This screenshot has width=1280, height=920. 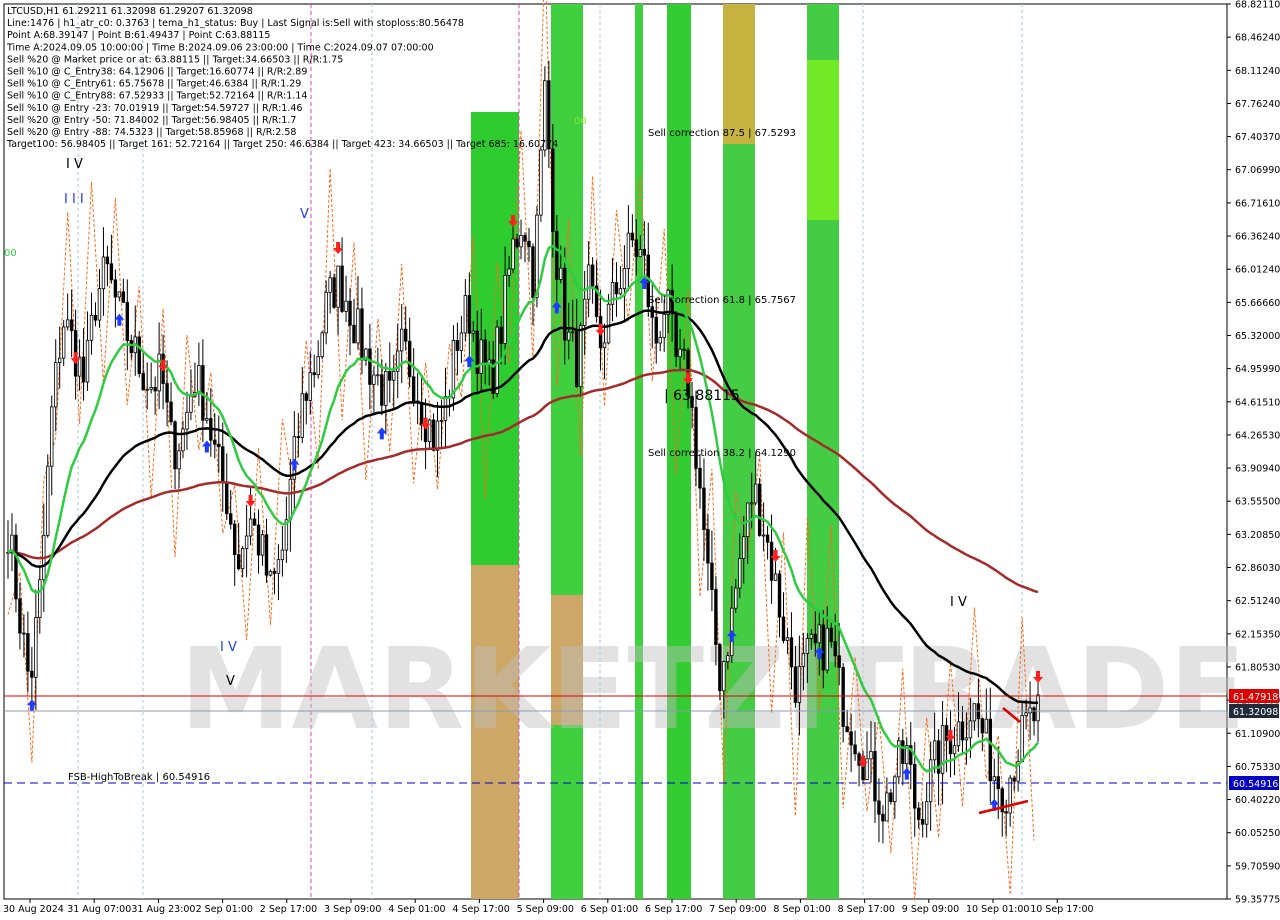 What do you see at coordinates (1257, 336) in the screenshot?
I see `y-tick-label: 65.32000` at bounding box center [1257, 336].